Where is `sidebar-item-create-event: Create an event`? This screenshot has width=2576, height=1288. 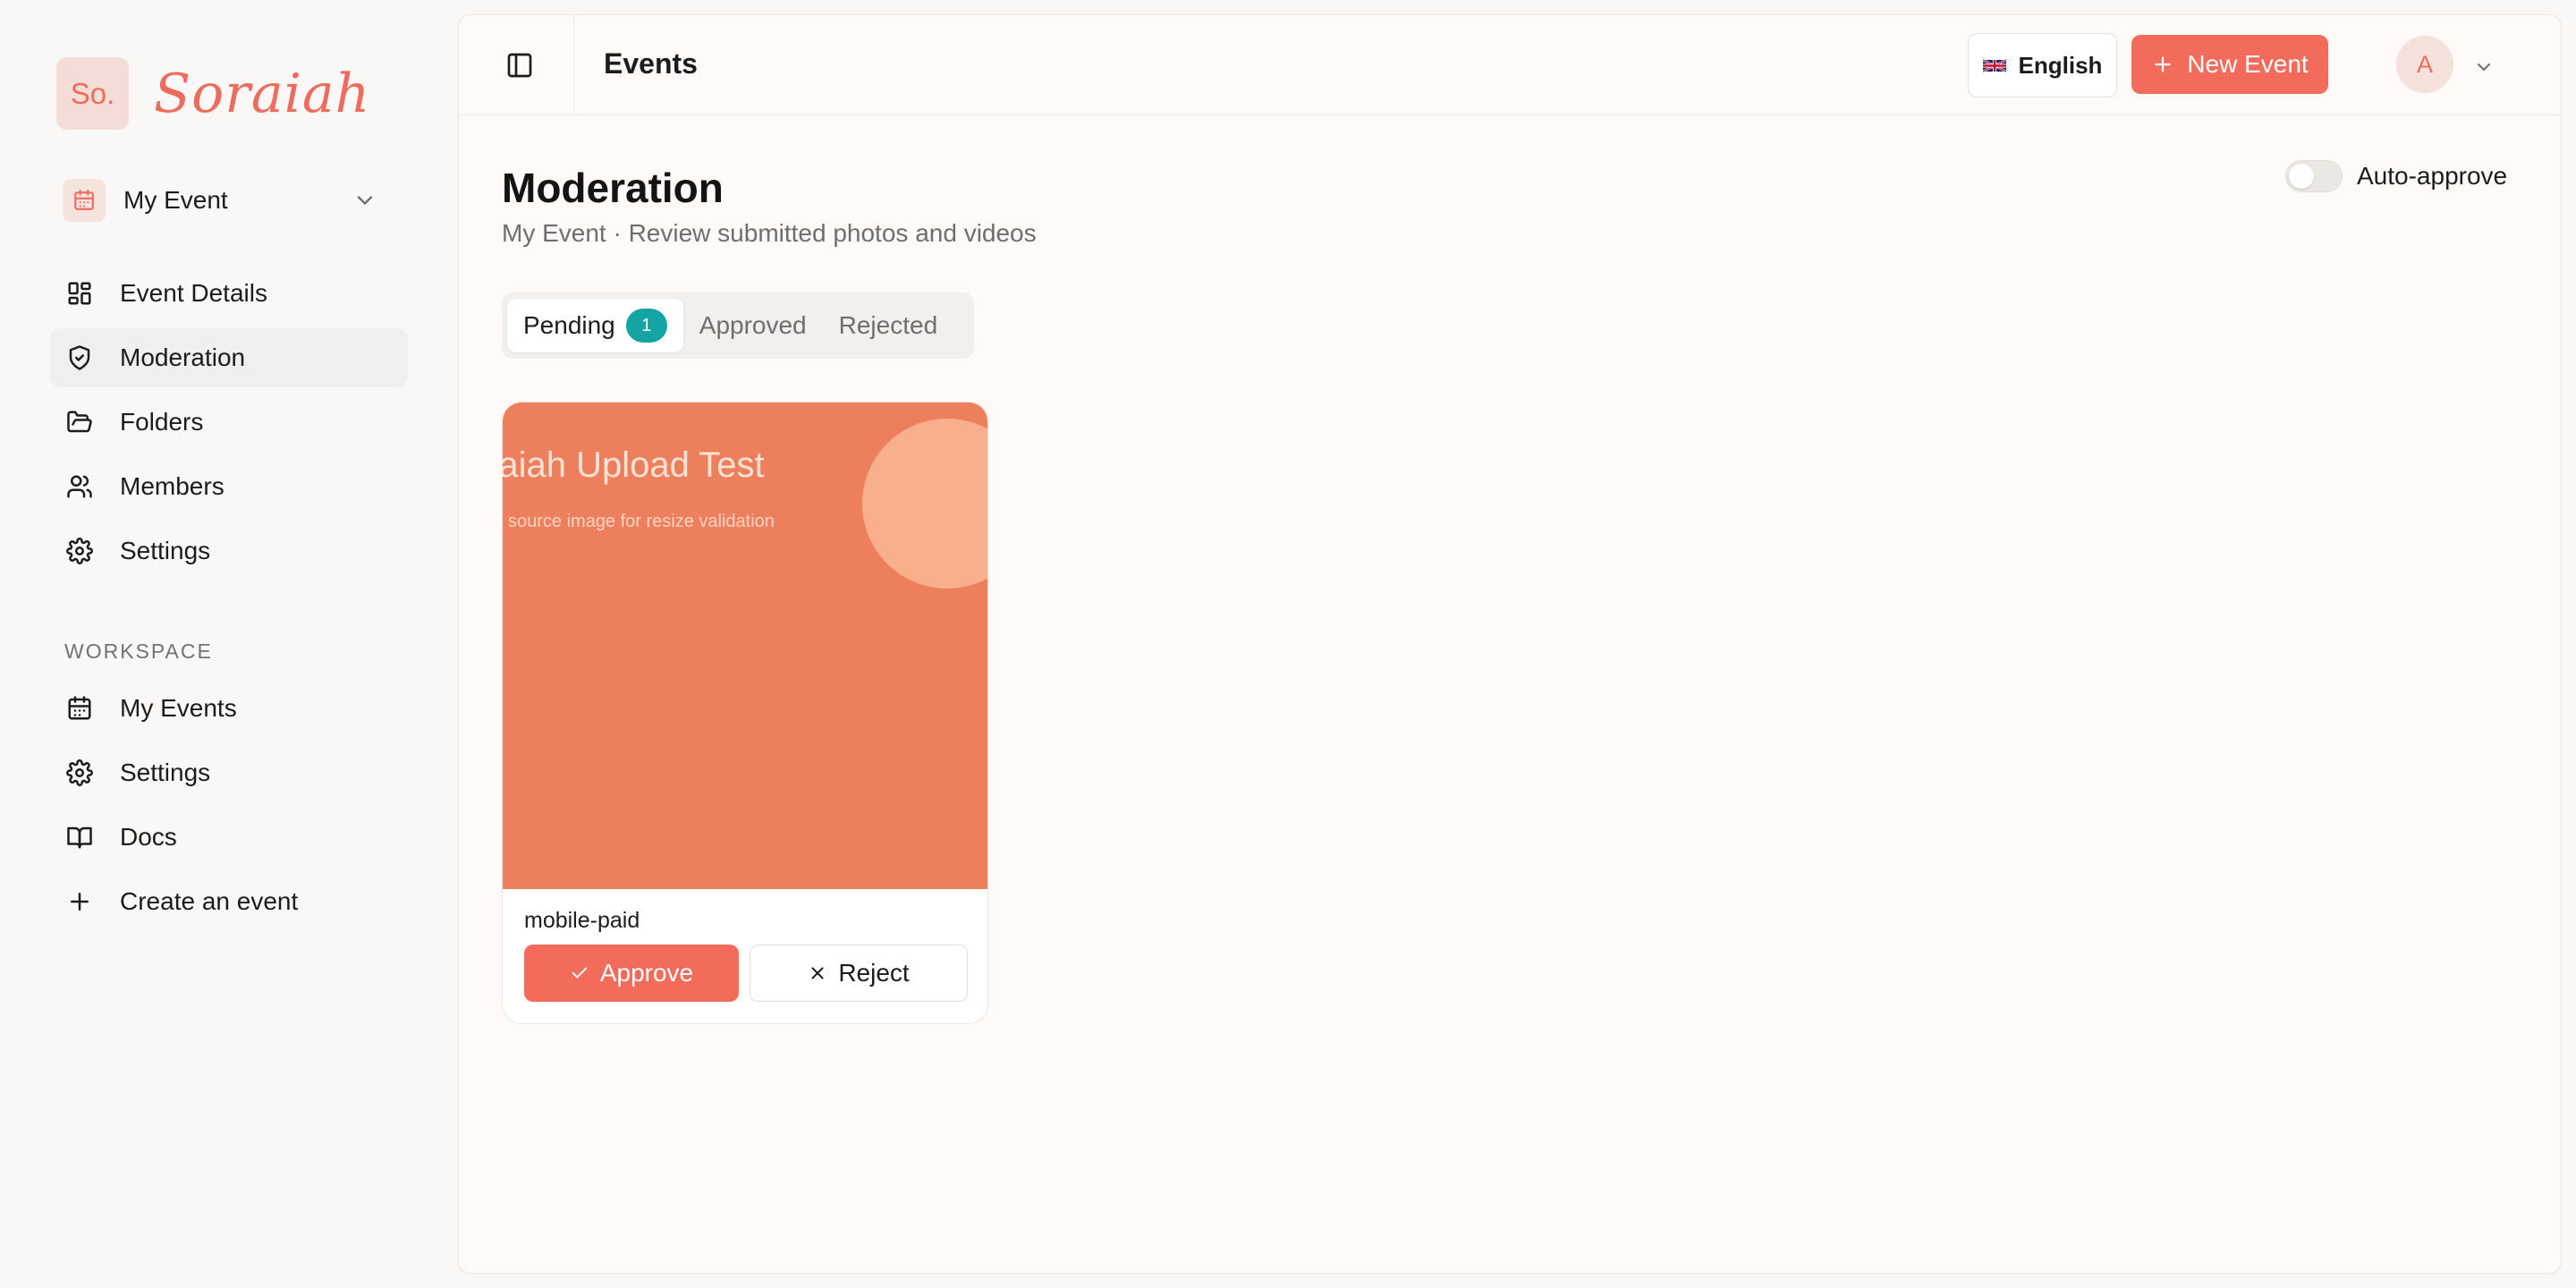
sidebar-item-create-event: Create an event is located at coordinates (229, 901).